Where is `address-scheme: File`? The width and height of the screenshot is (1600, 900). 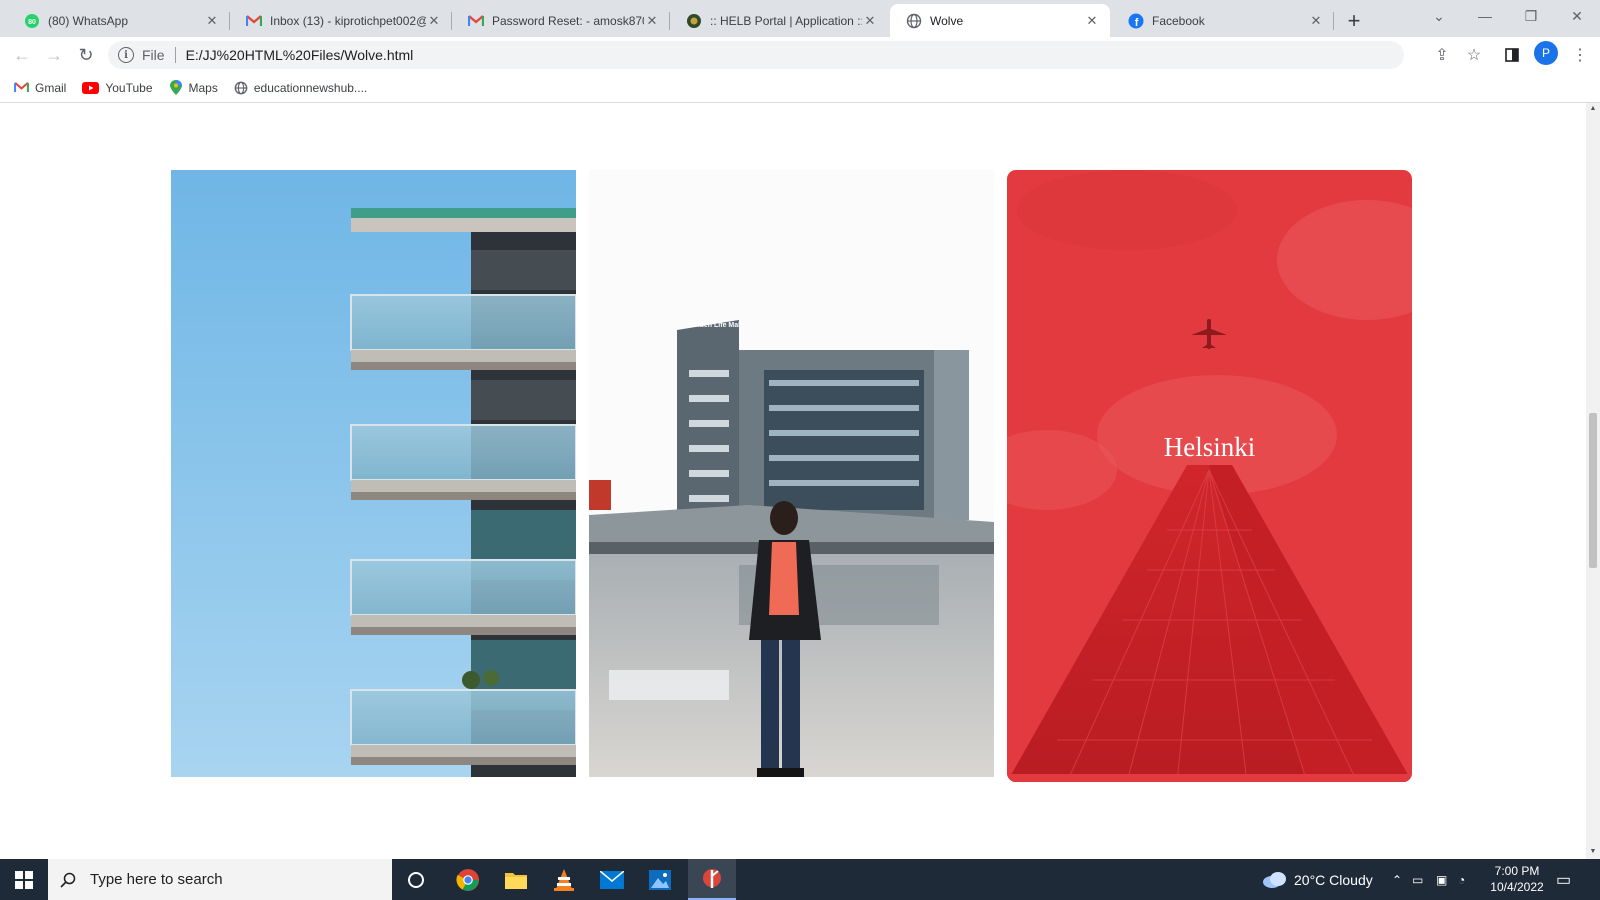
address-scheme: File is located at coordinates (153, 55).